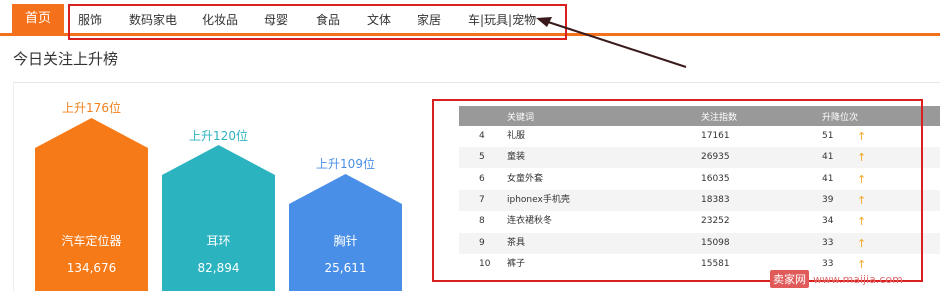 The height and width of the screenshot is (291, 940). What do you see at coordinates (611, 42) in the screenshot?
I see `annotation-arrow-icon` at bounding box center [611, 42].